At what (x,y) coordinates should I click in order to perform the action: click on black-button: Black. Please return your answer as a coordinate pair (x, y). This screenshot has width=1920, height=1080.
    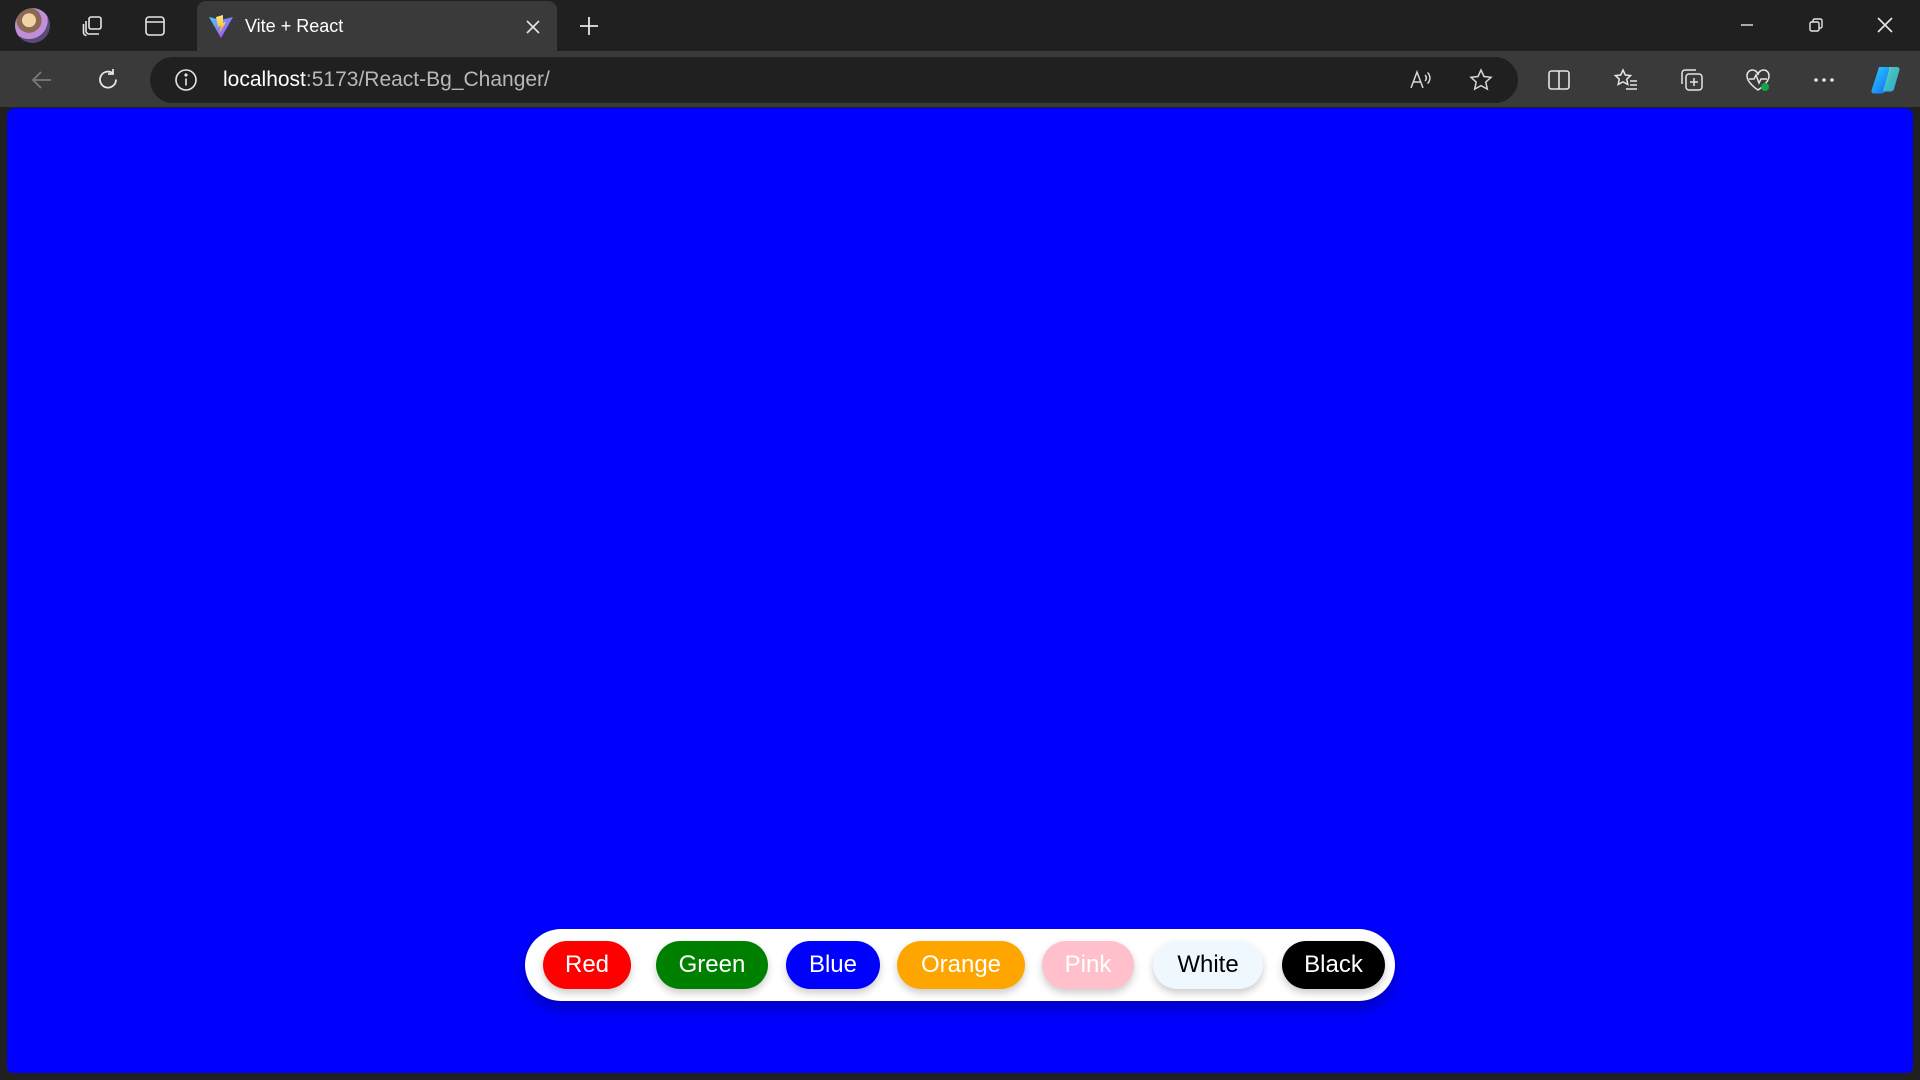
    Looking at the image, I should click on (1333, 965).